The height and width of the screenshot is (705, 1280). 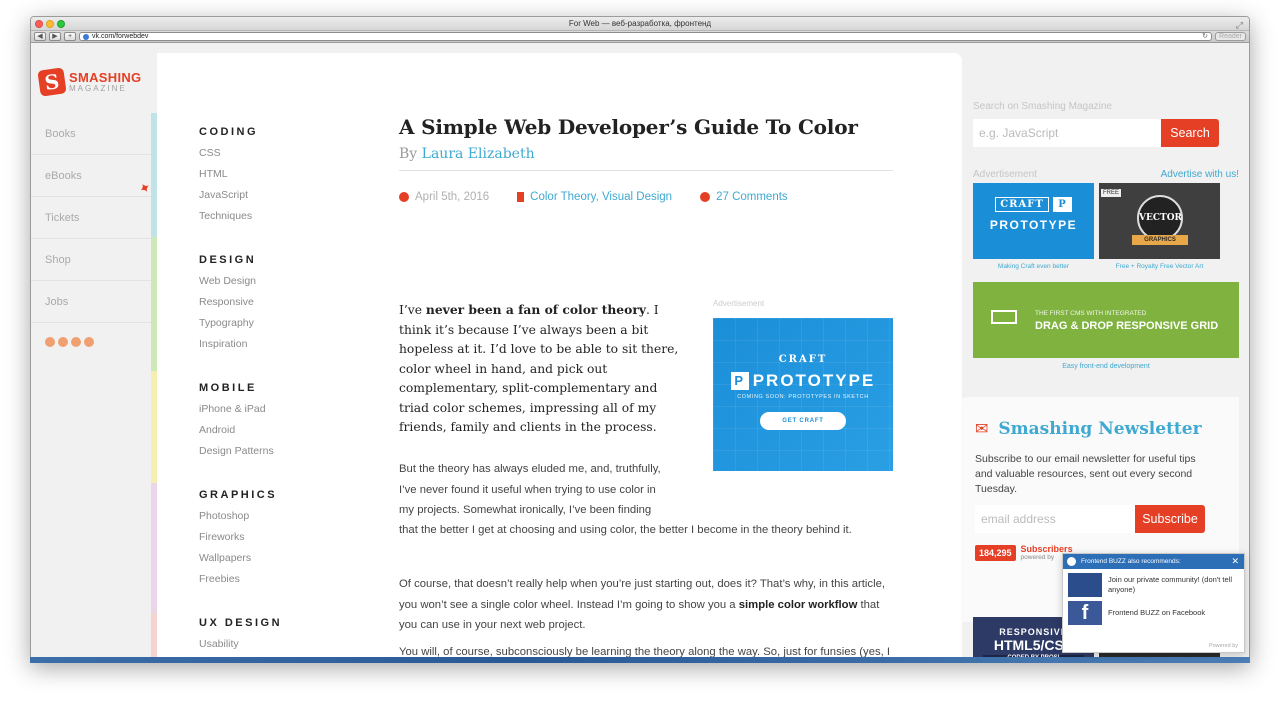 What do you see at coordinates (646, 36) in the screenshot?
I see `address-bar: vk.com/forwebdev ↻` at bounding box center [646, 36].